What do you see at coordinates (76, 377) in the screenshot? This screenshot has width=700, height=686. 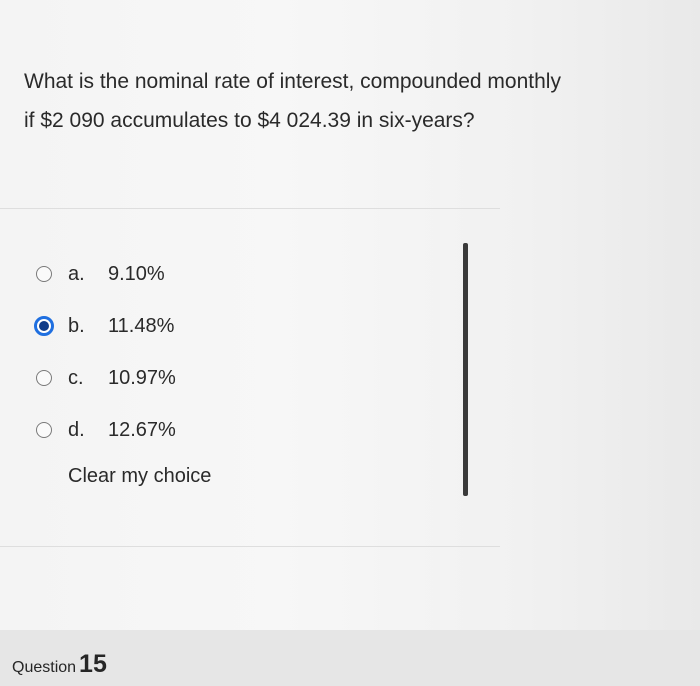 I see `option-letter: c.` at bounding box center [76, 377].